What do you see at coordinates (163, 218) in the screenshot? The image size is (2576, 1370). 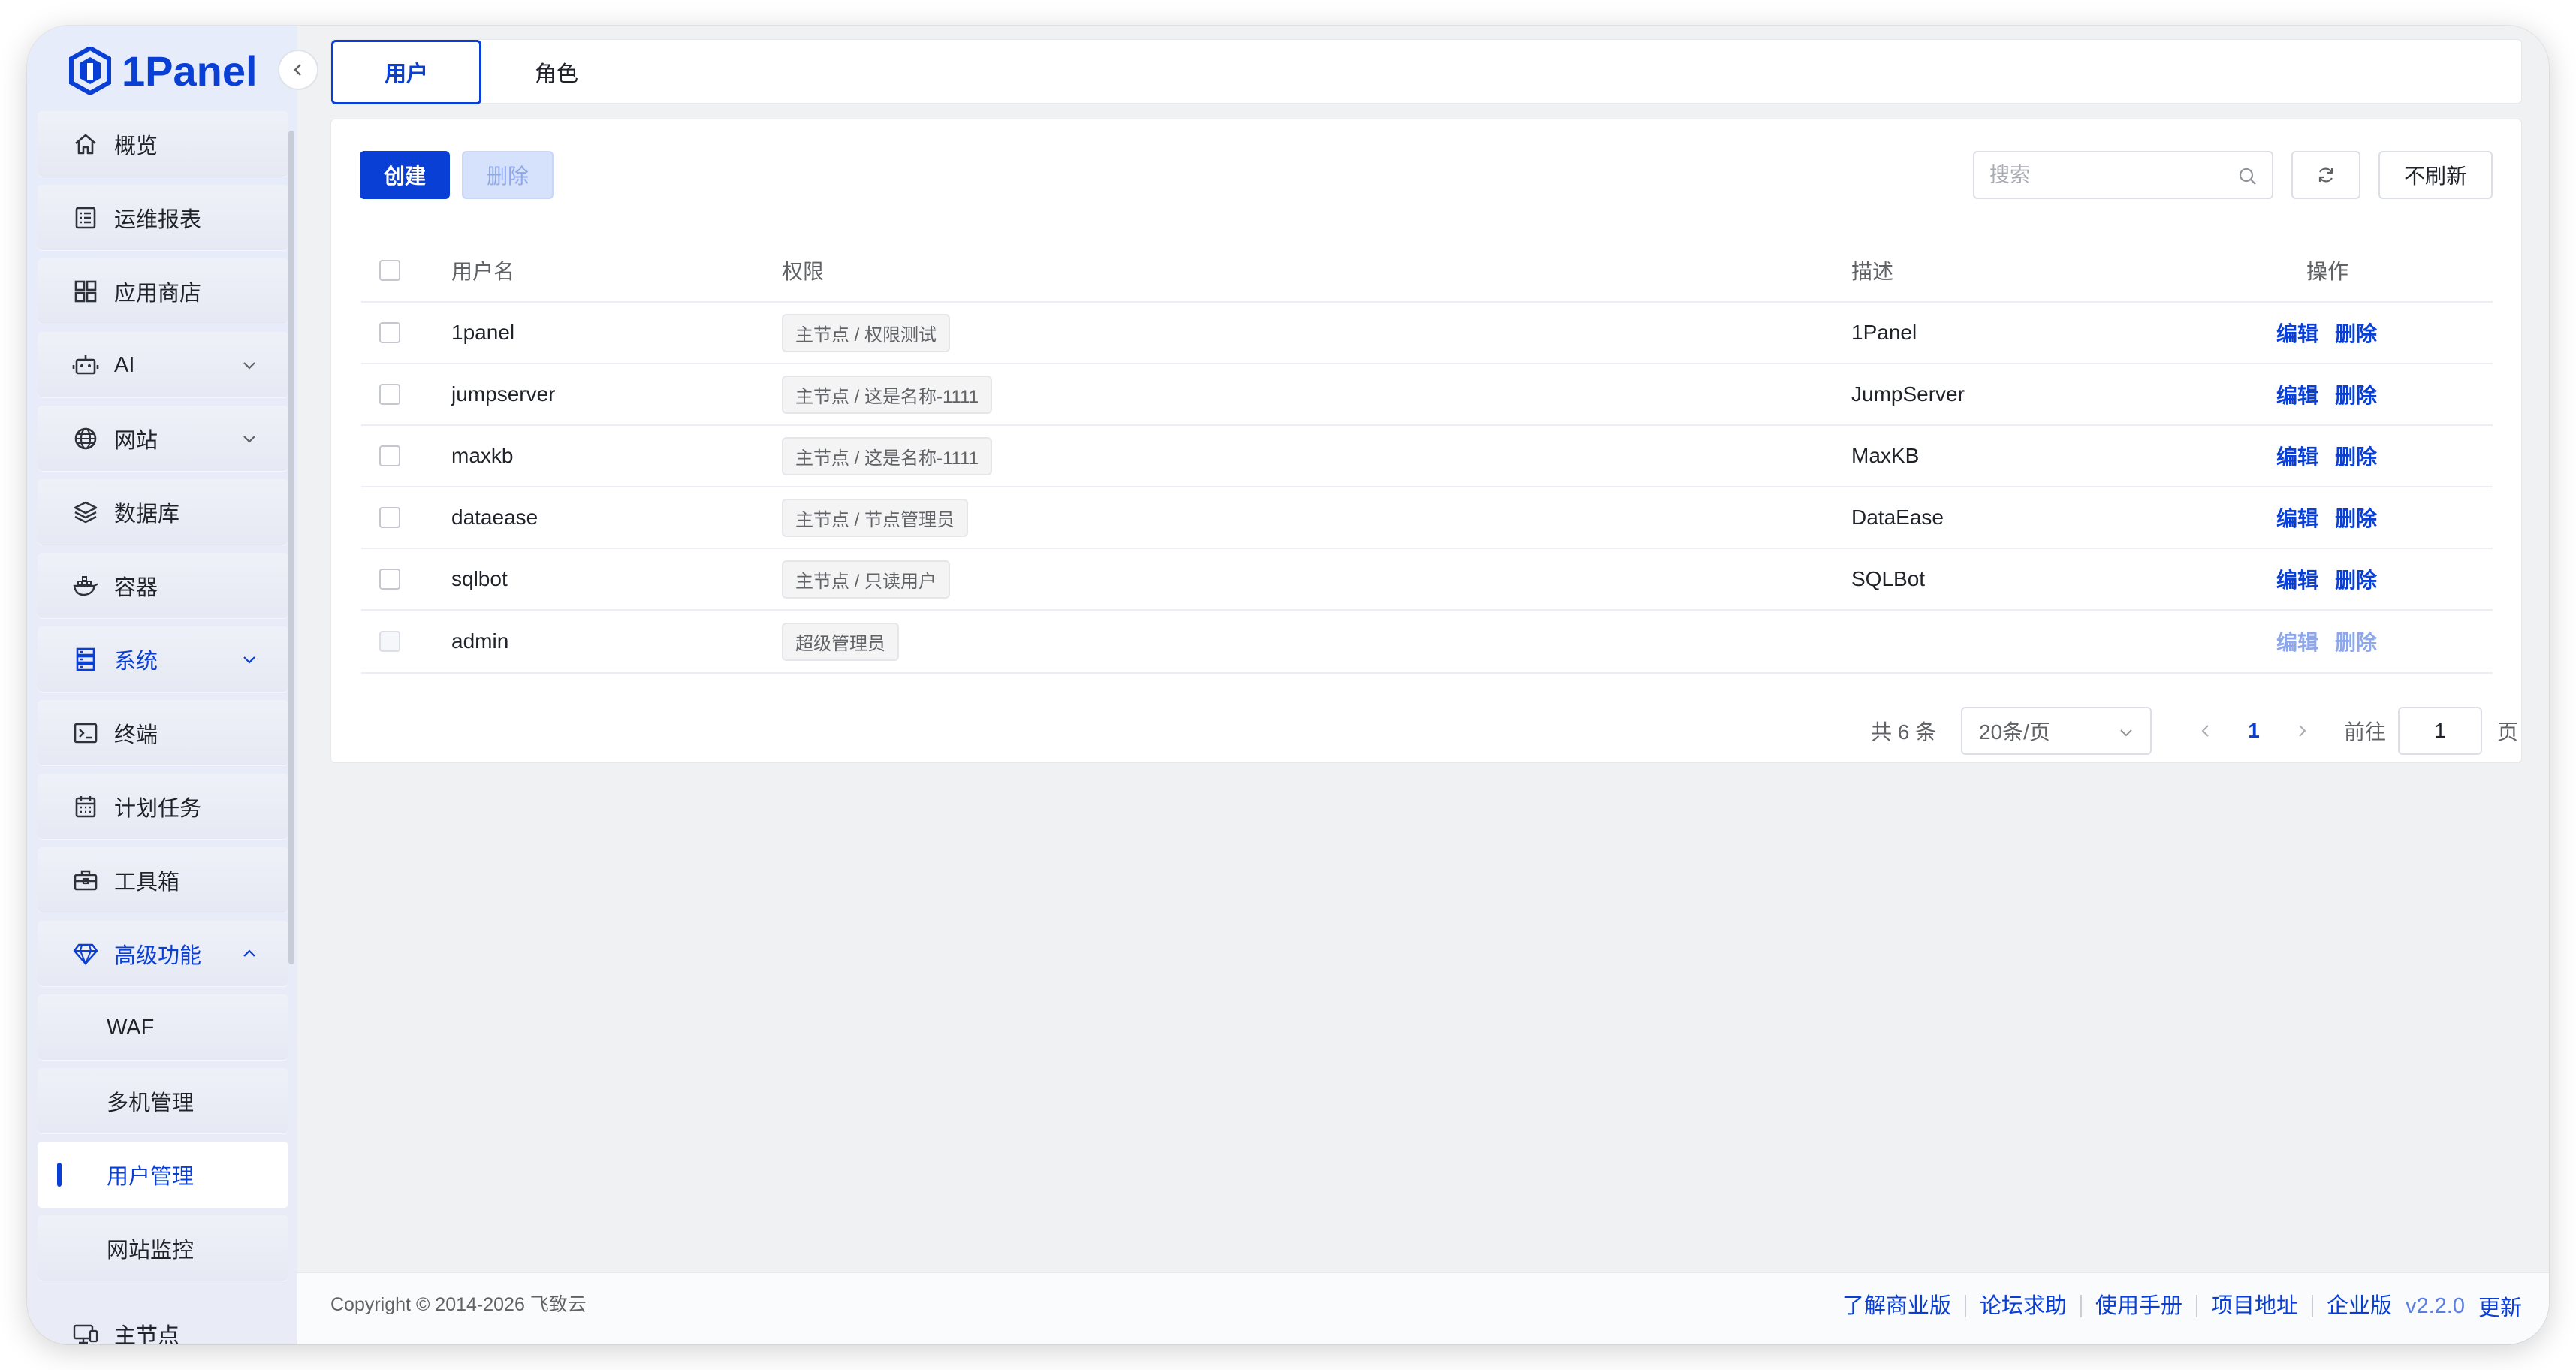 I see `sidebar-item-reports: 运维报表` at bounding box center [163, 218].